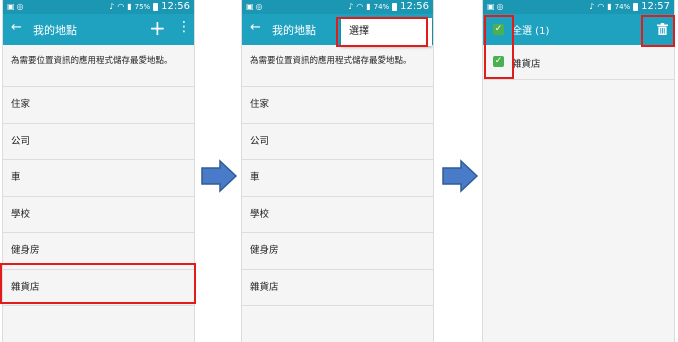 This screenshot has height=342, width=678. Describe the element at coordinates (386, 32) in the screenshot. I see `menu-item-select: 選擇` at that location.